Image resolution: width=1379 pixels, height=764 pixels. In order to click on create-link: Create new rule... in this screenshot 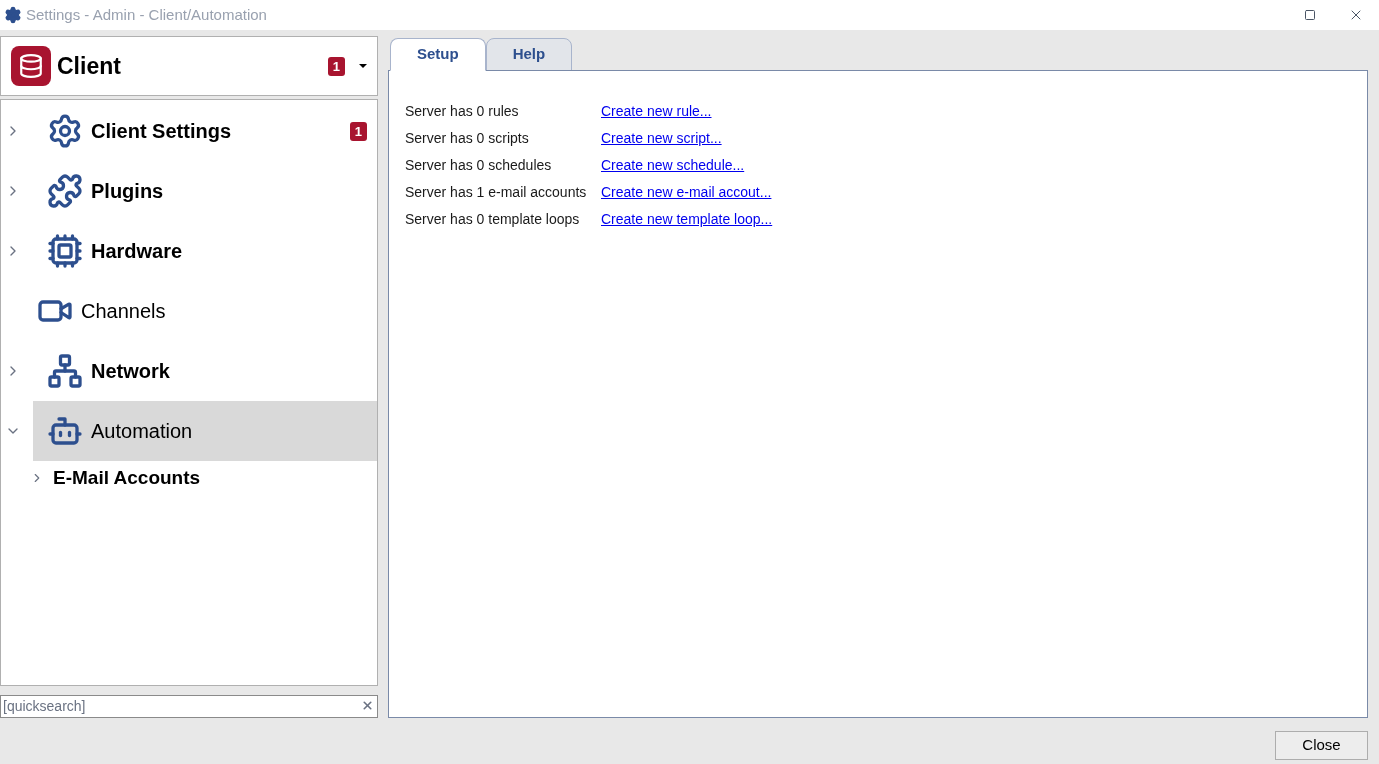, I will do `click(656, 111)`.